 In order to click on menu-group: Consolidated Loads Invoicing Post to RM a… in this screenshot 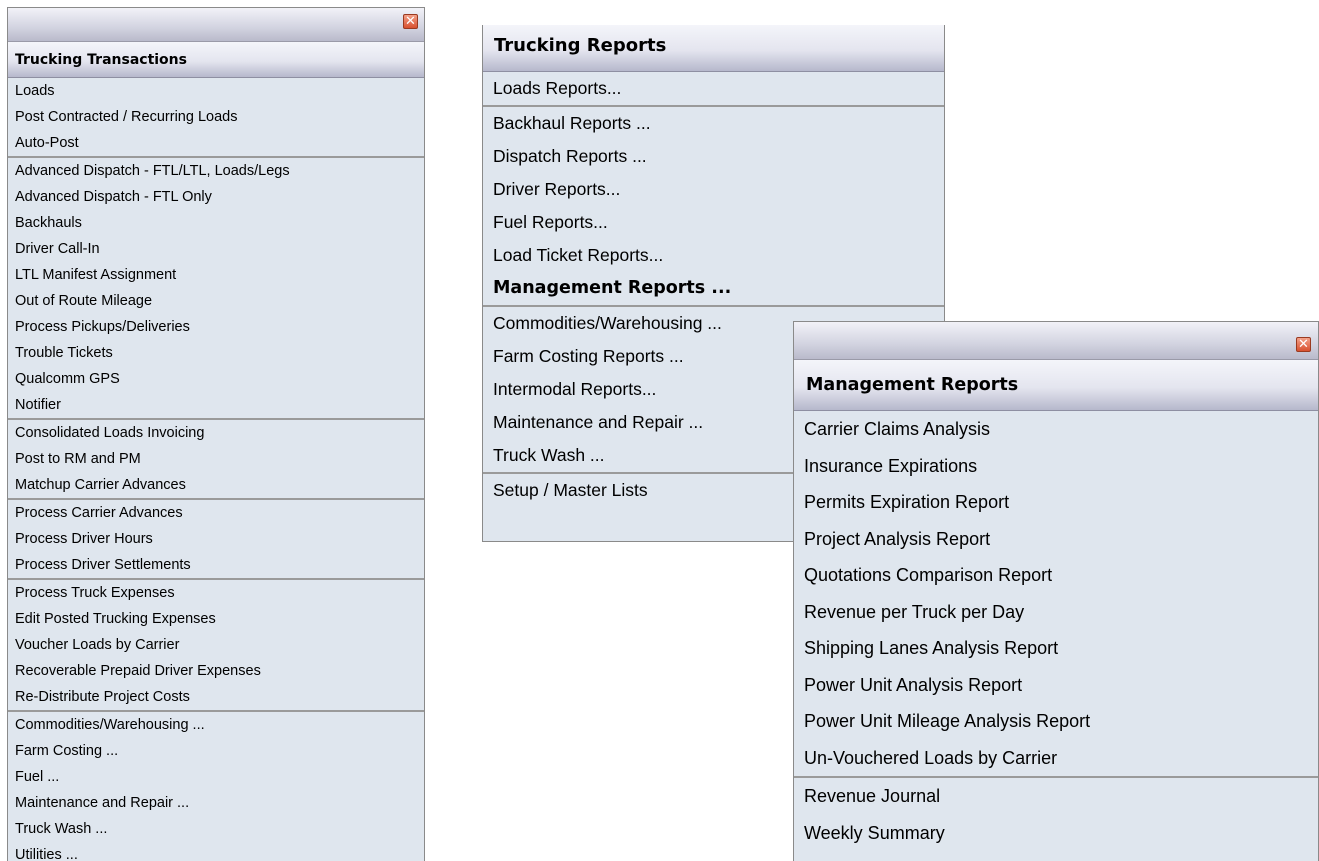, I will do `click(216, 460)`.